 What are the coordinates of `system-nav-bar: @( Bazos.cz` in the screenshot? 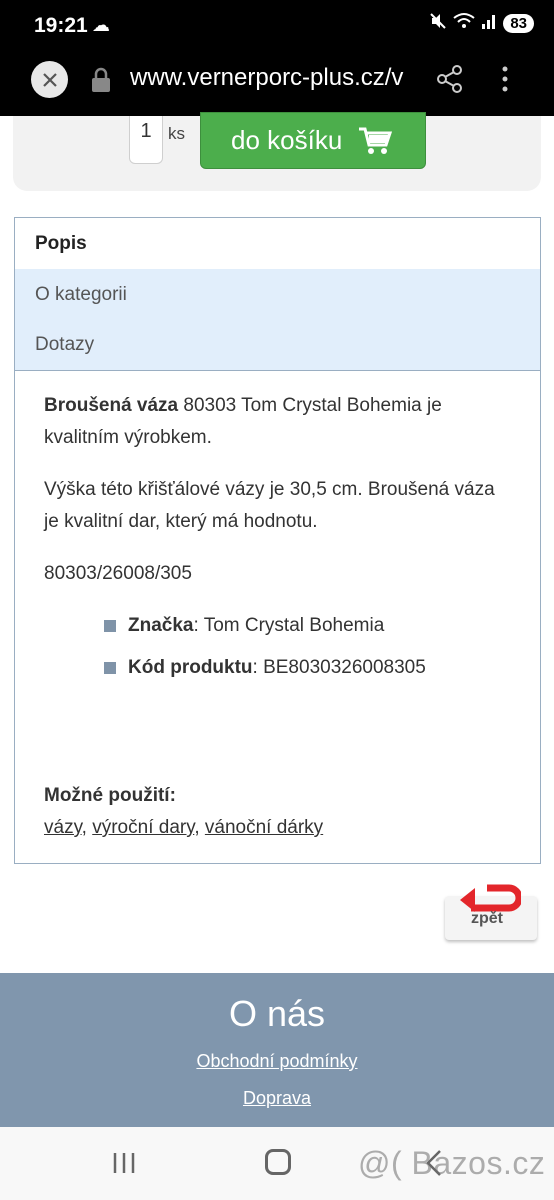 It's located at (277, 1163).